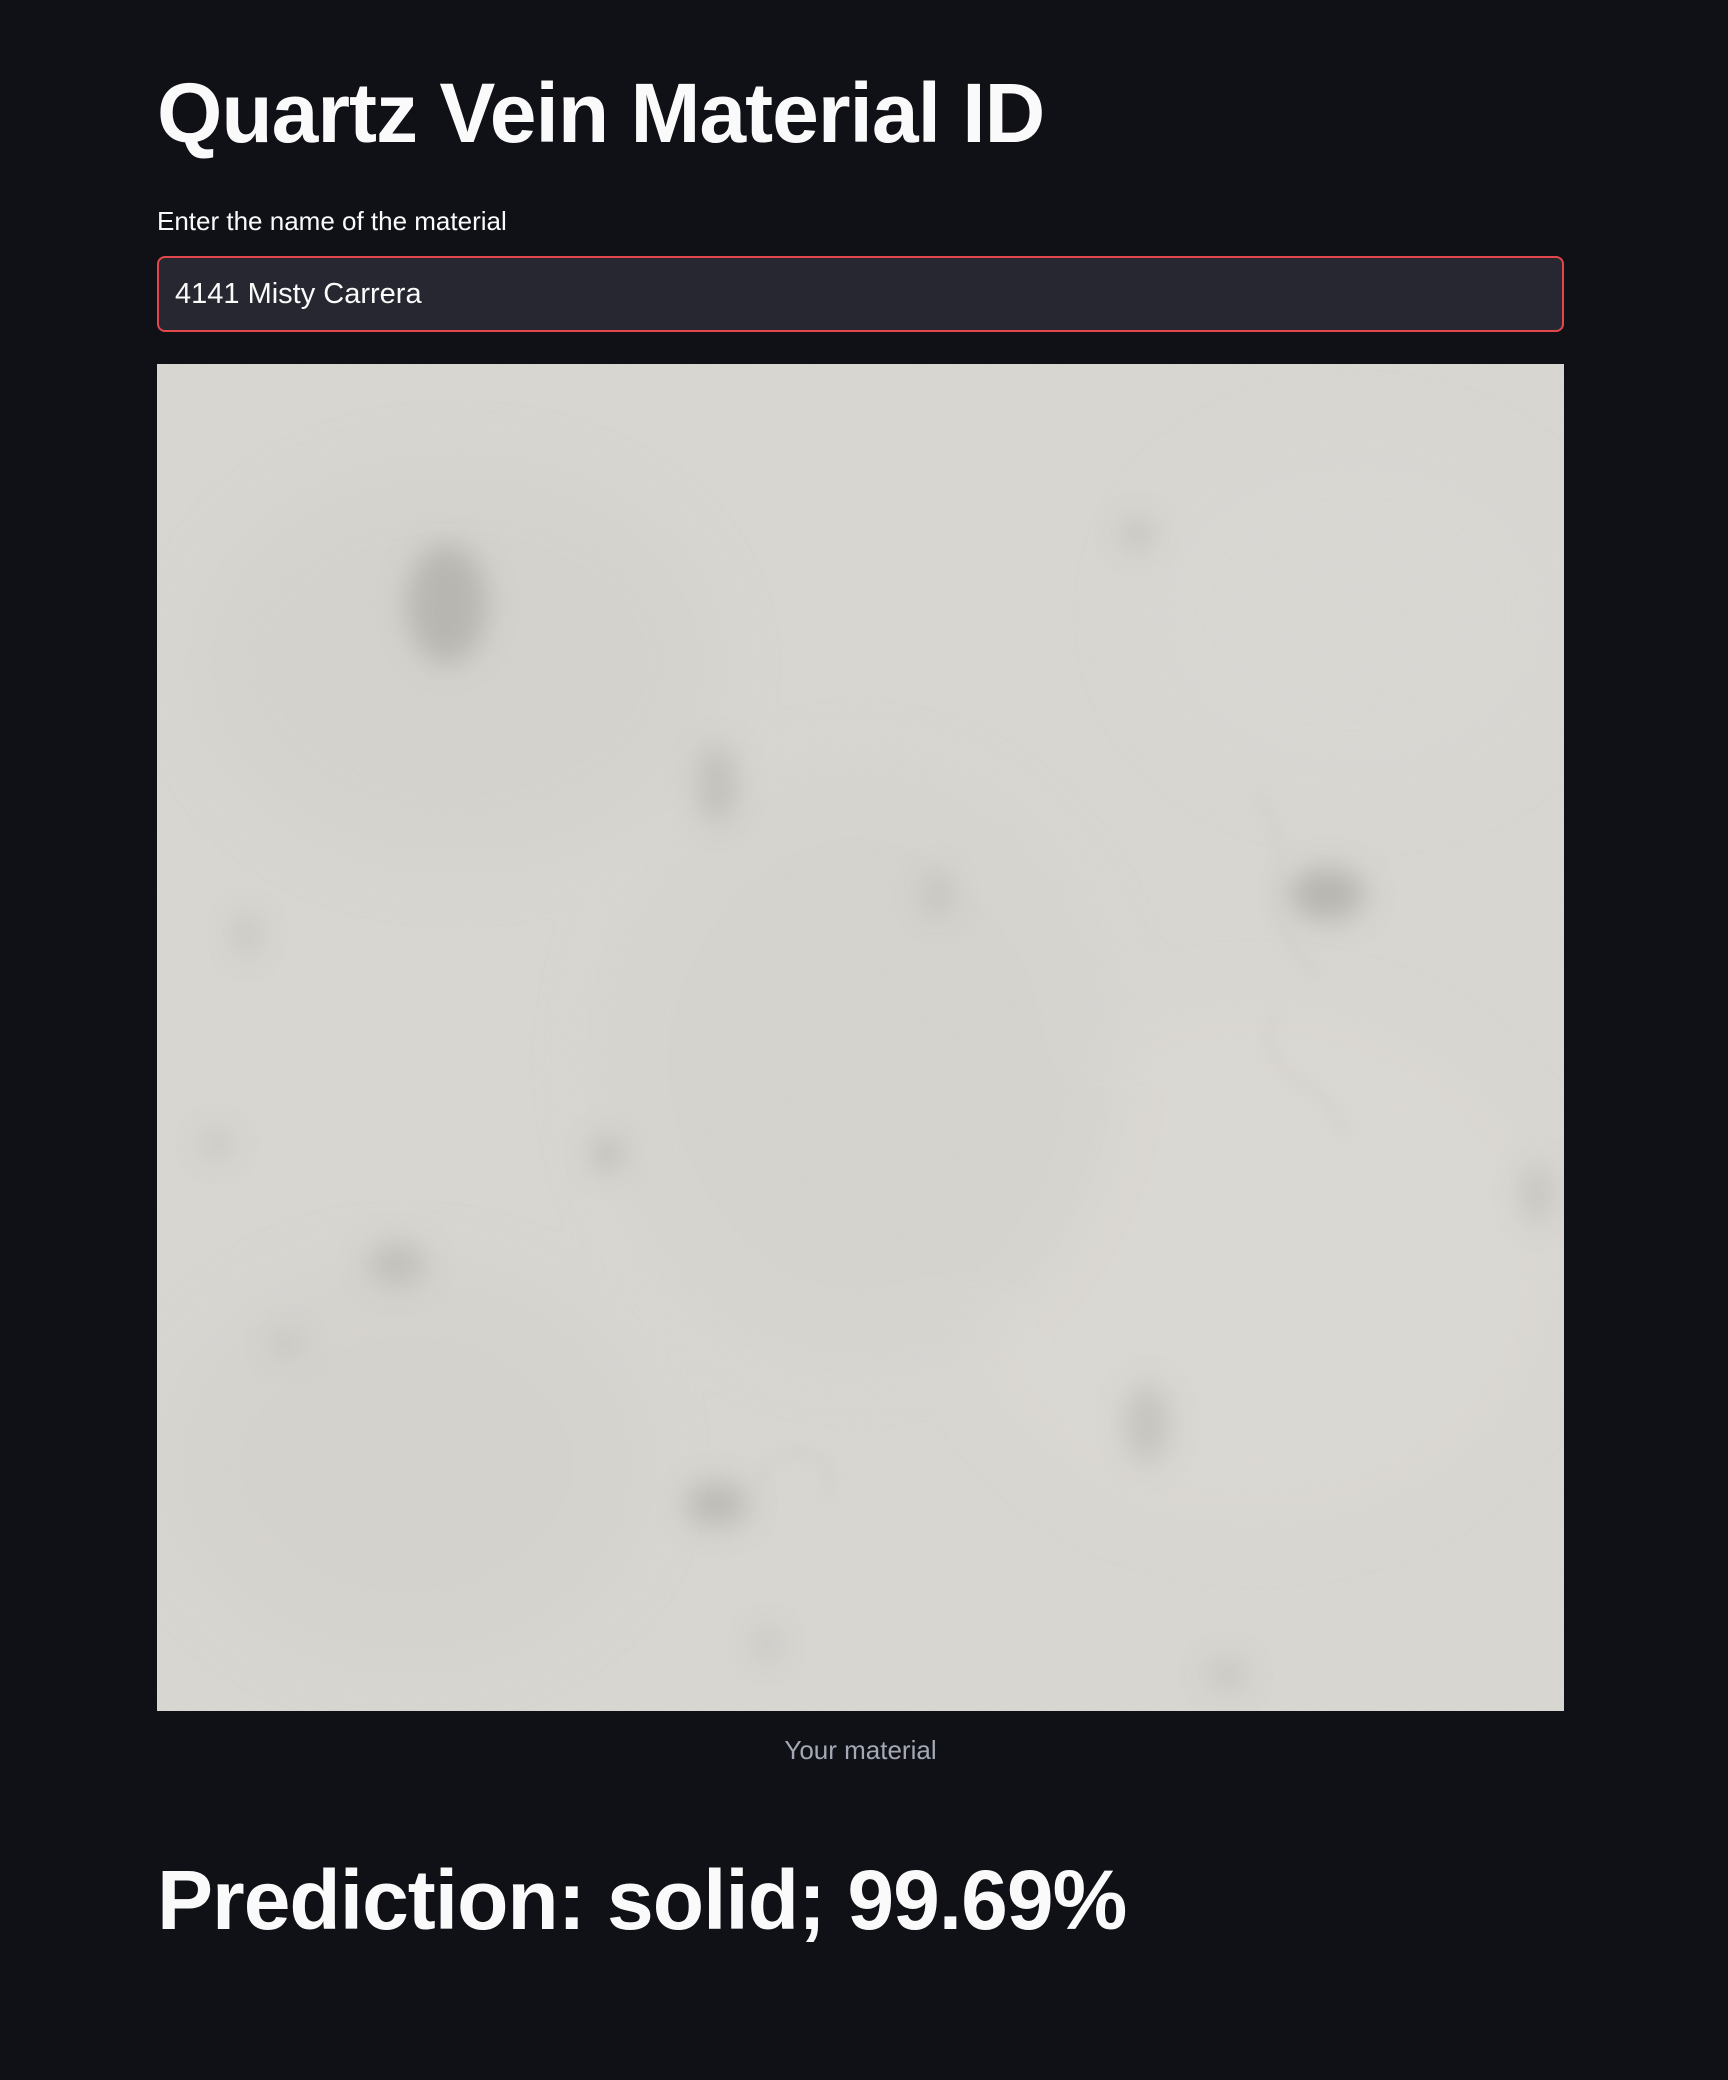 The height and width of the screenshot is (2080, 1728). I want to click on material-name-input-container, so click(860, 294).